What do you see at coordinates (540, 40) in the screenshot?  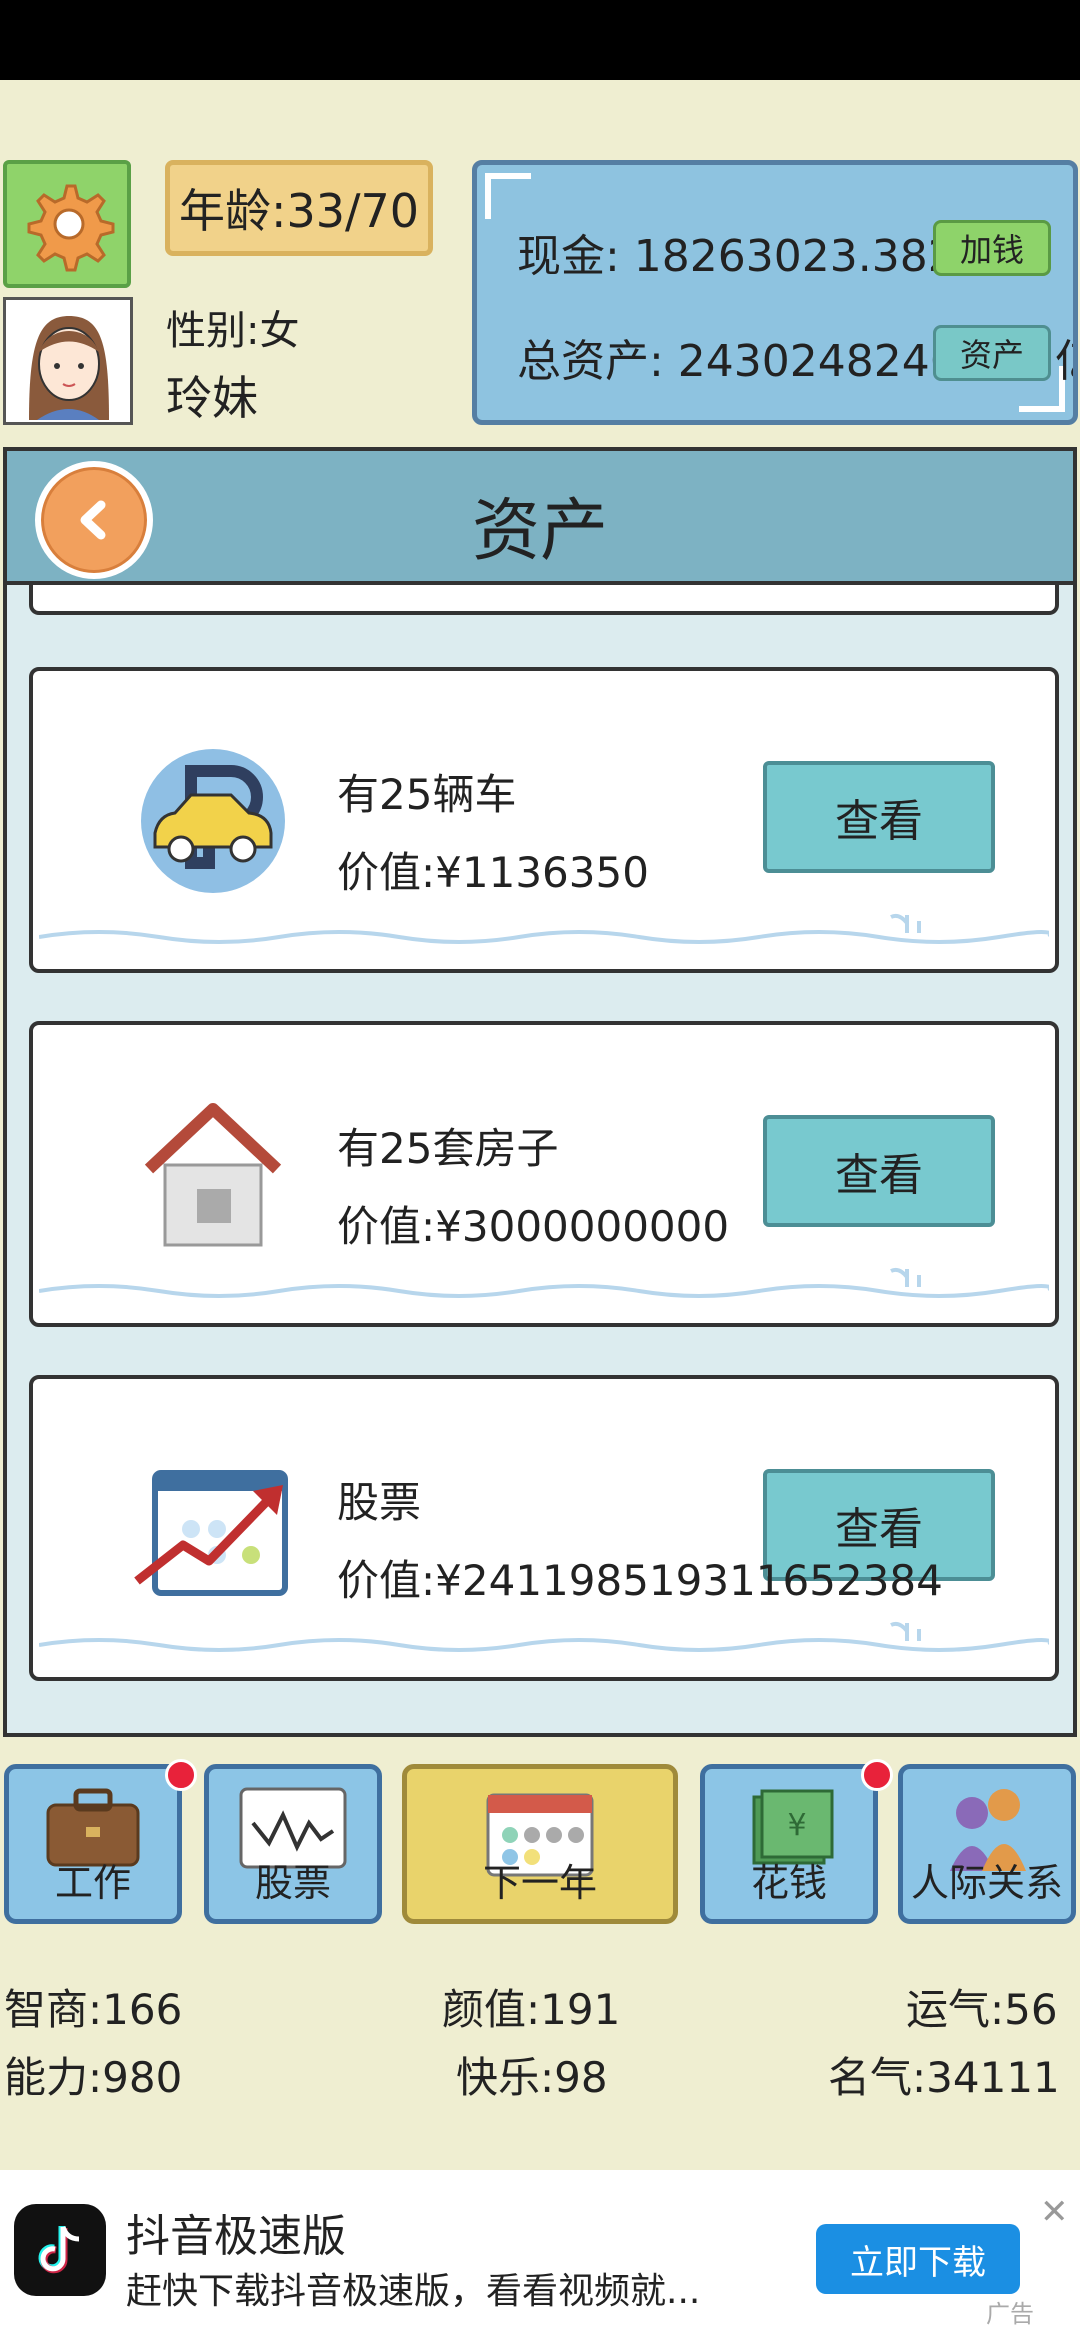 I see `status-bar` at bounding box center [540, 40].